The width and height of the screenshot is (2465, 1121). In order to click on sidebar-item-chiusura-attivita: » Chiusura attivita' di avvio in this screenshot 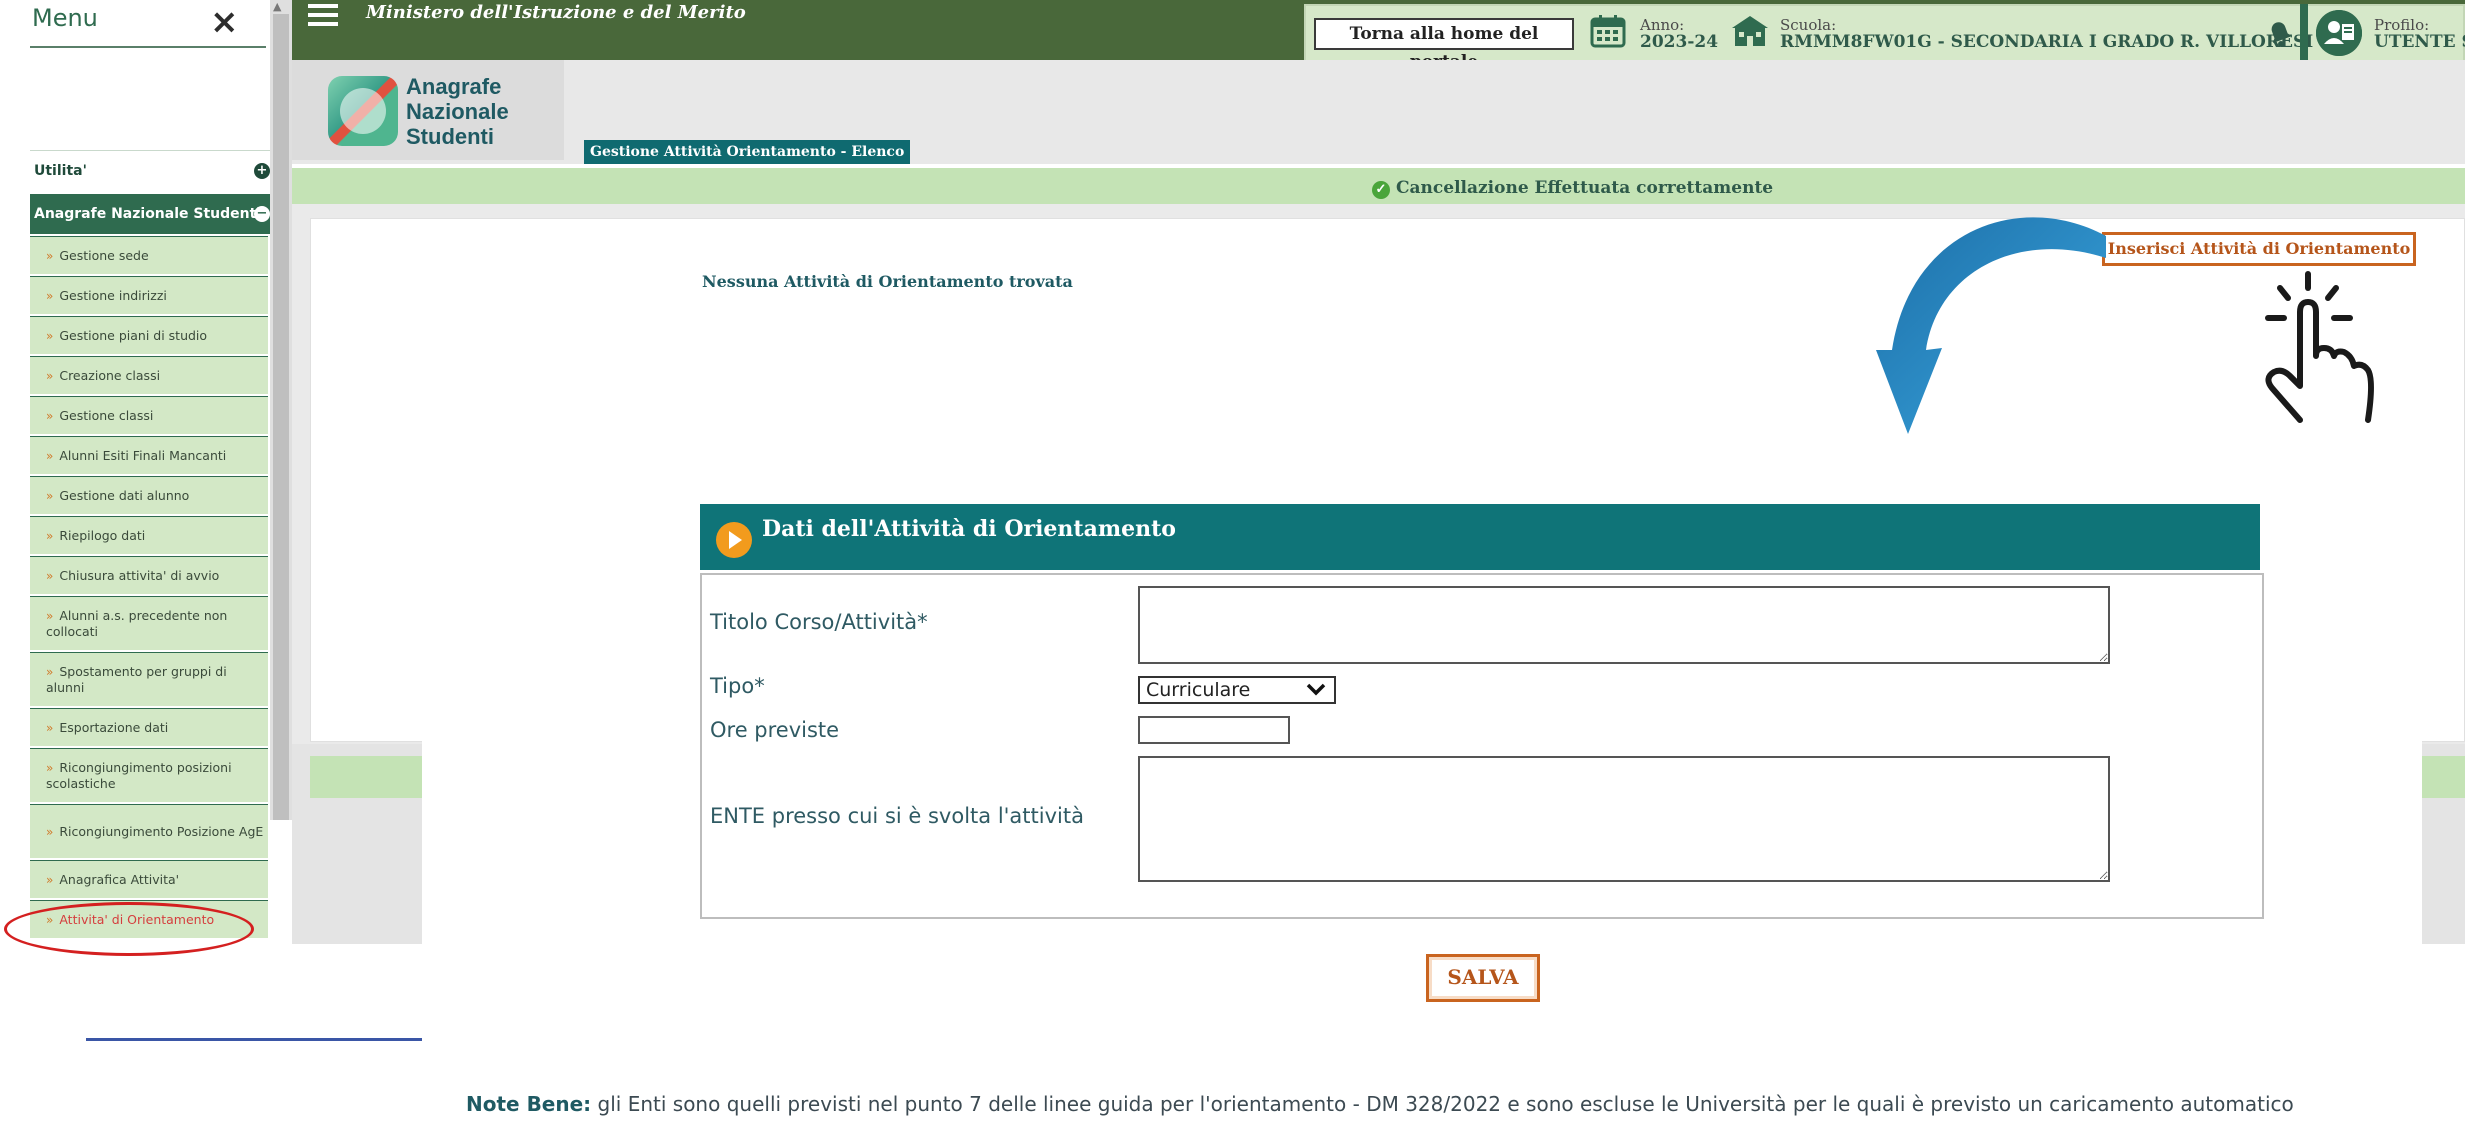, I will do `click(149, 576)`.